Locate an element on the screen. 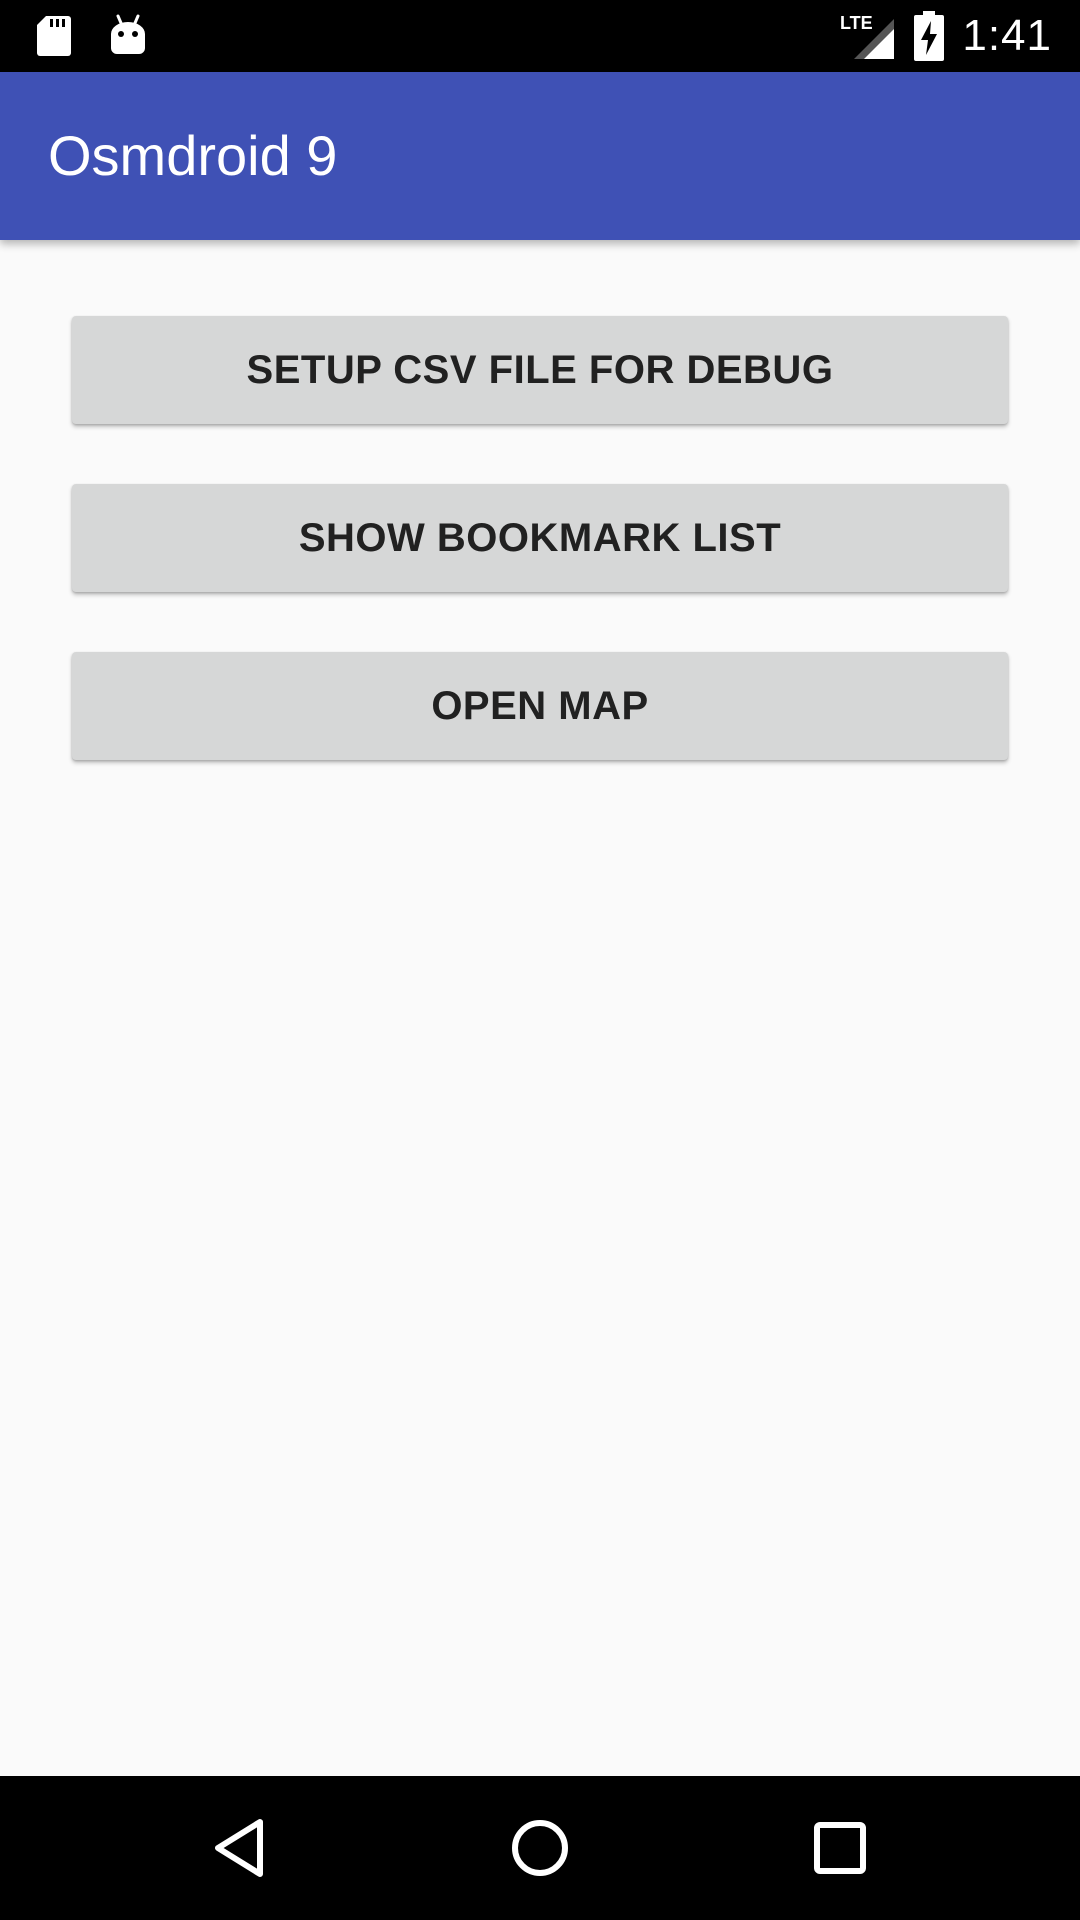  status-bar-notifications is located at coordinates (92, 36).